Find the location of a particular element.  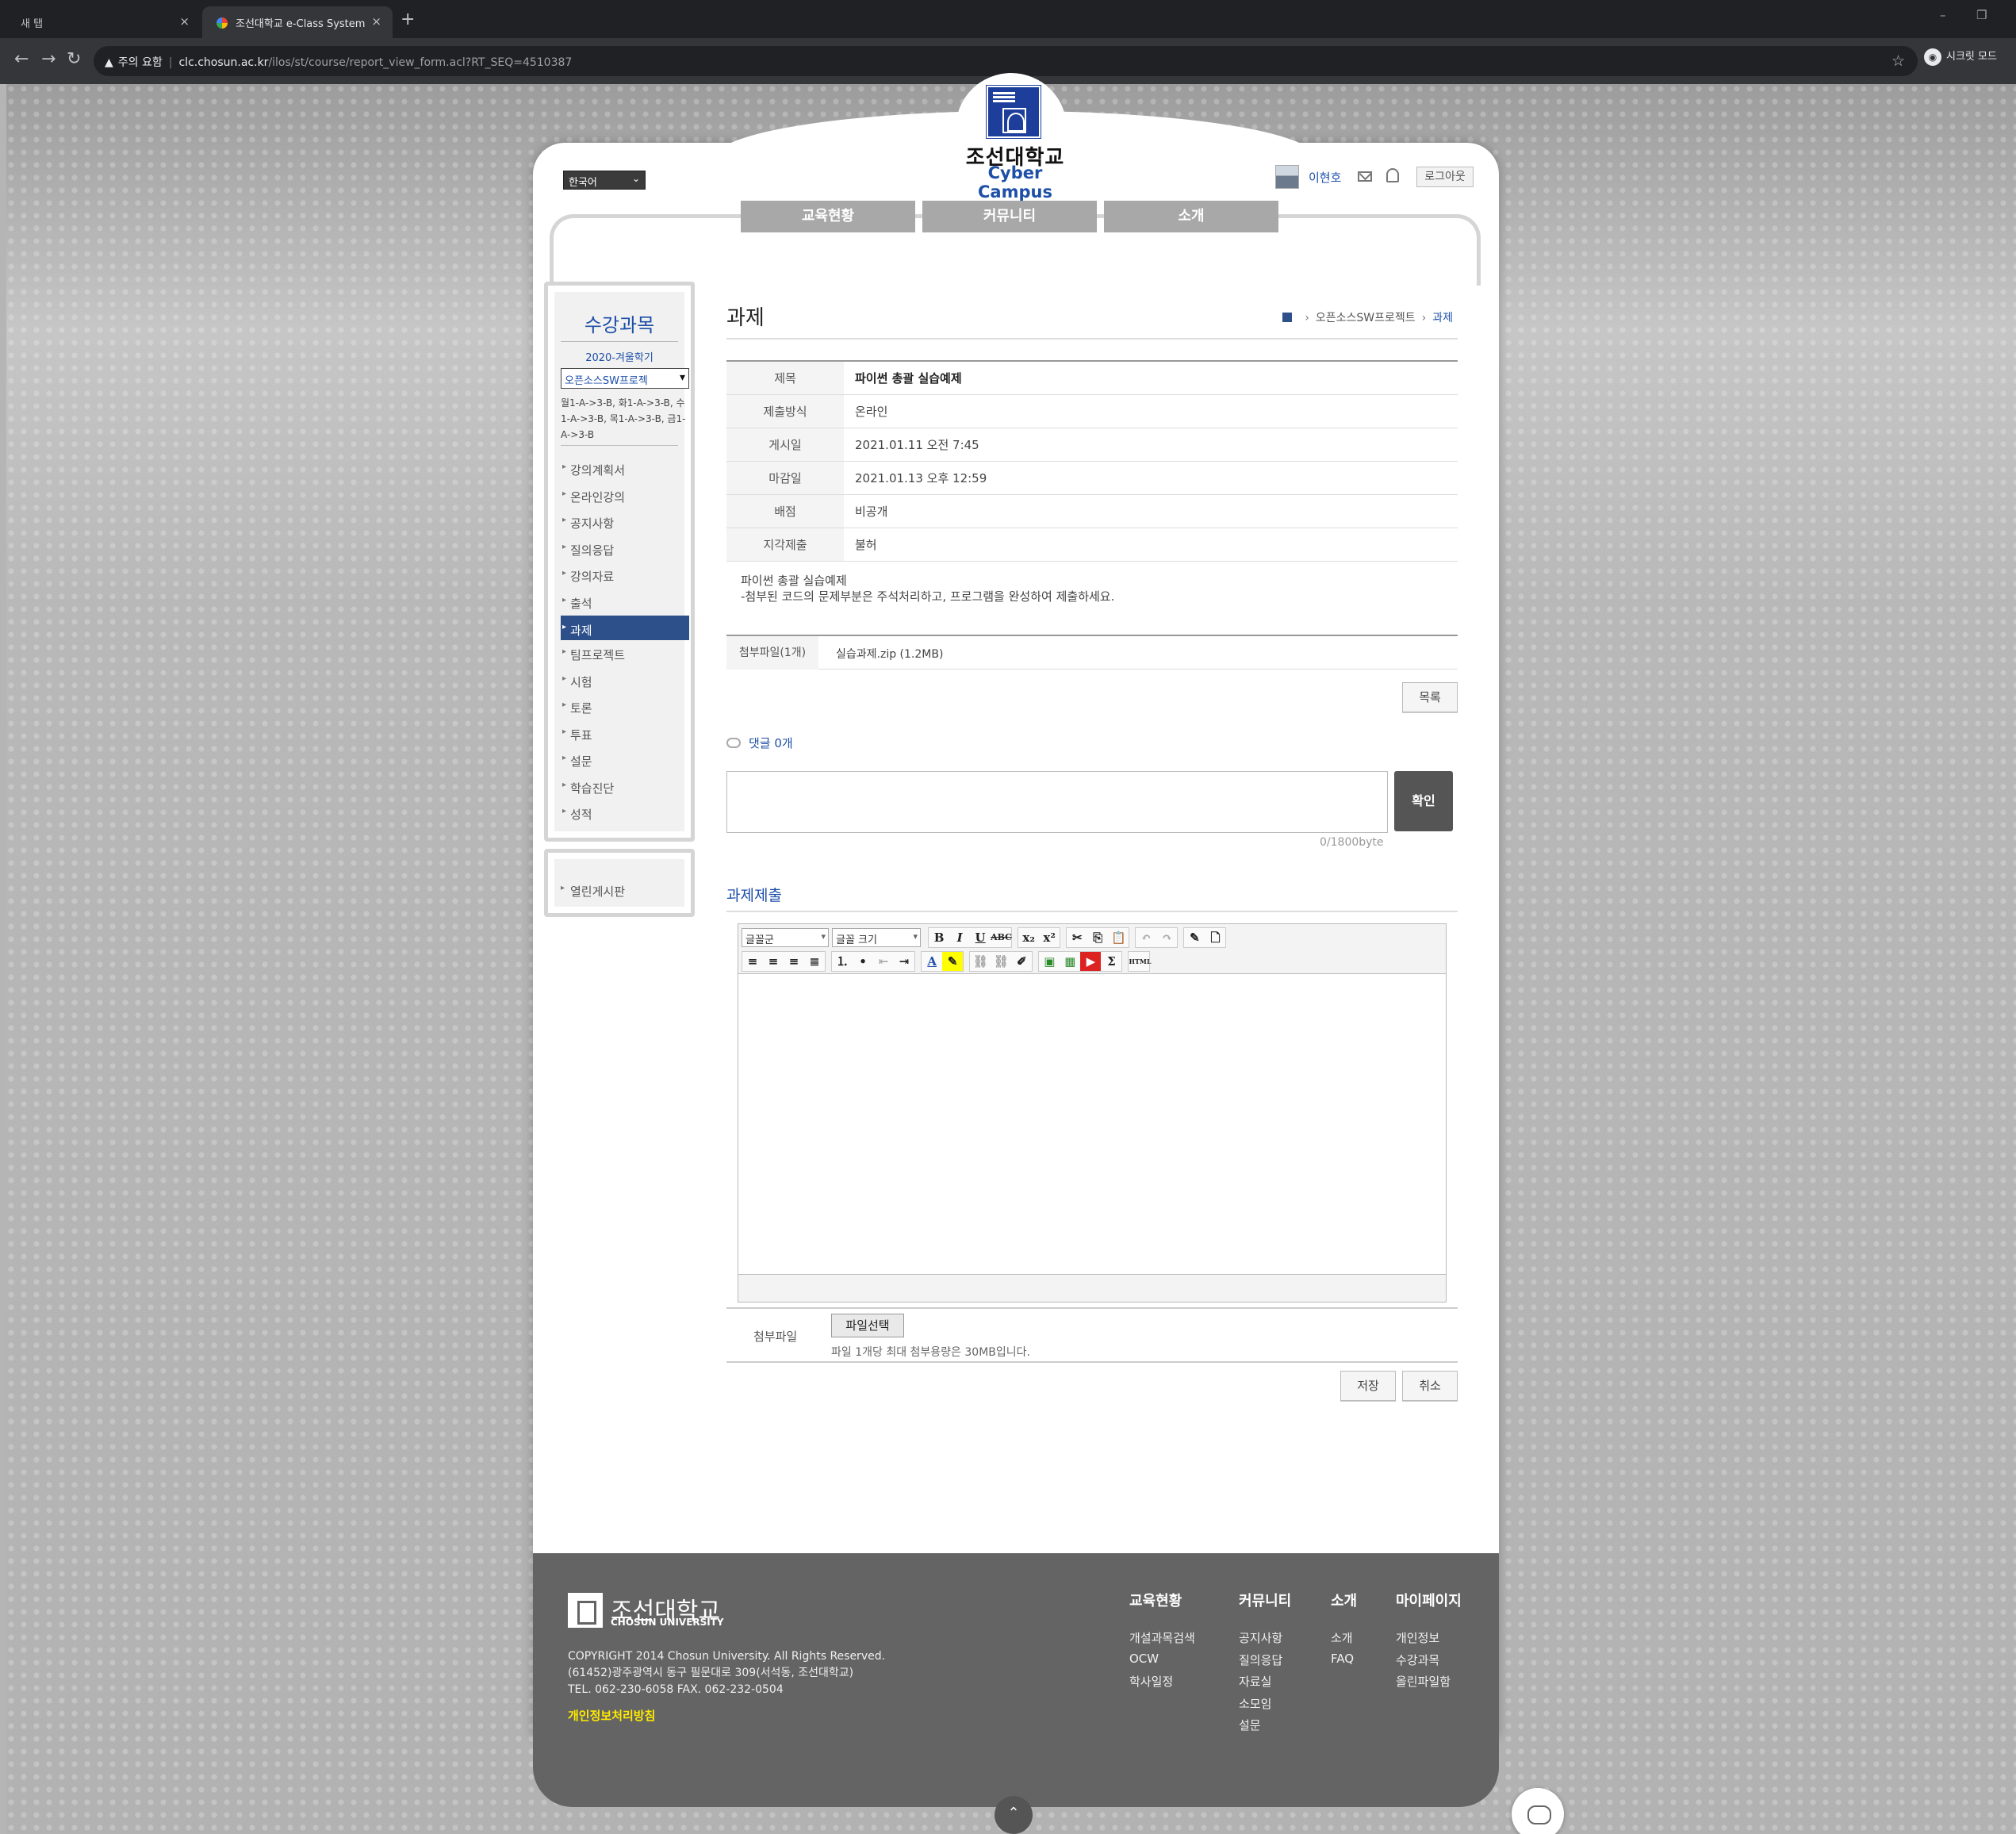

sidebar-item-assignment: 과제 is located at coordinates (625, 628).